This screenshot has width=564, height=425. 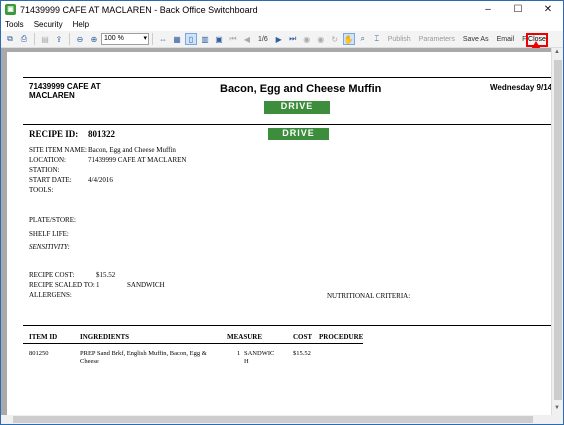 I want to click on field-label: LOCATION:, so click(x=47, y=160).